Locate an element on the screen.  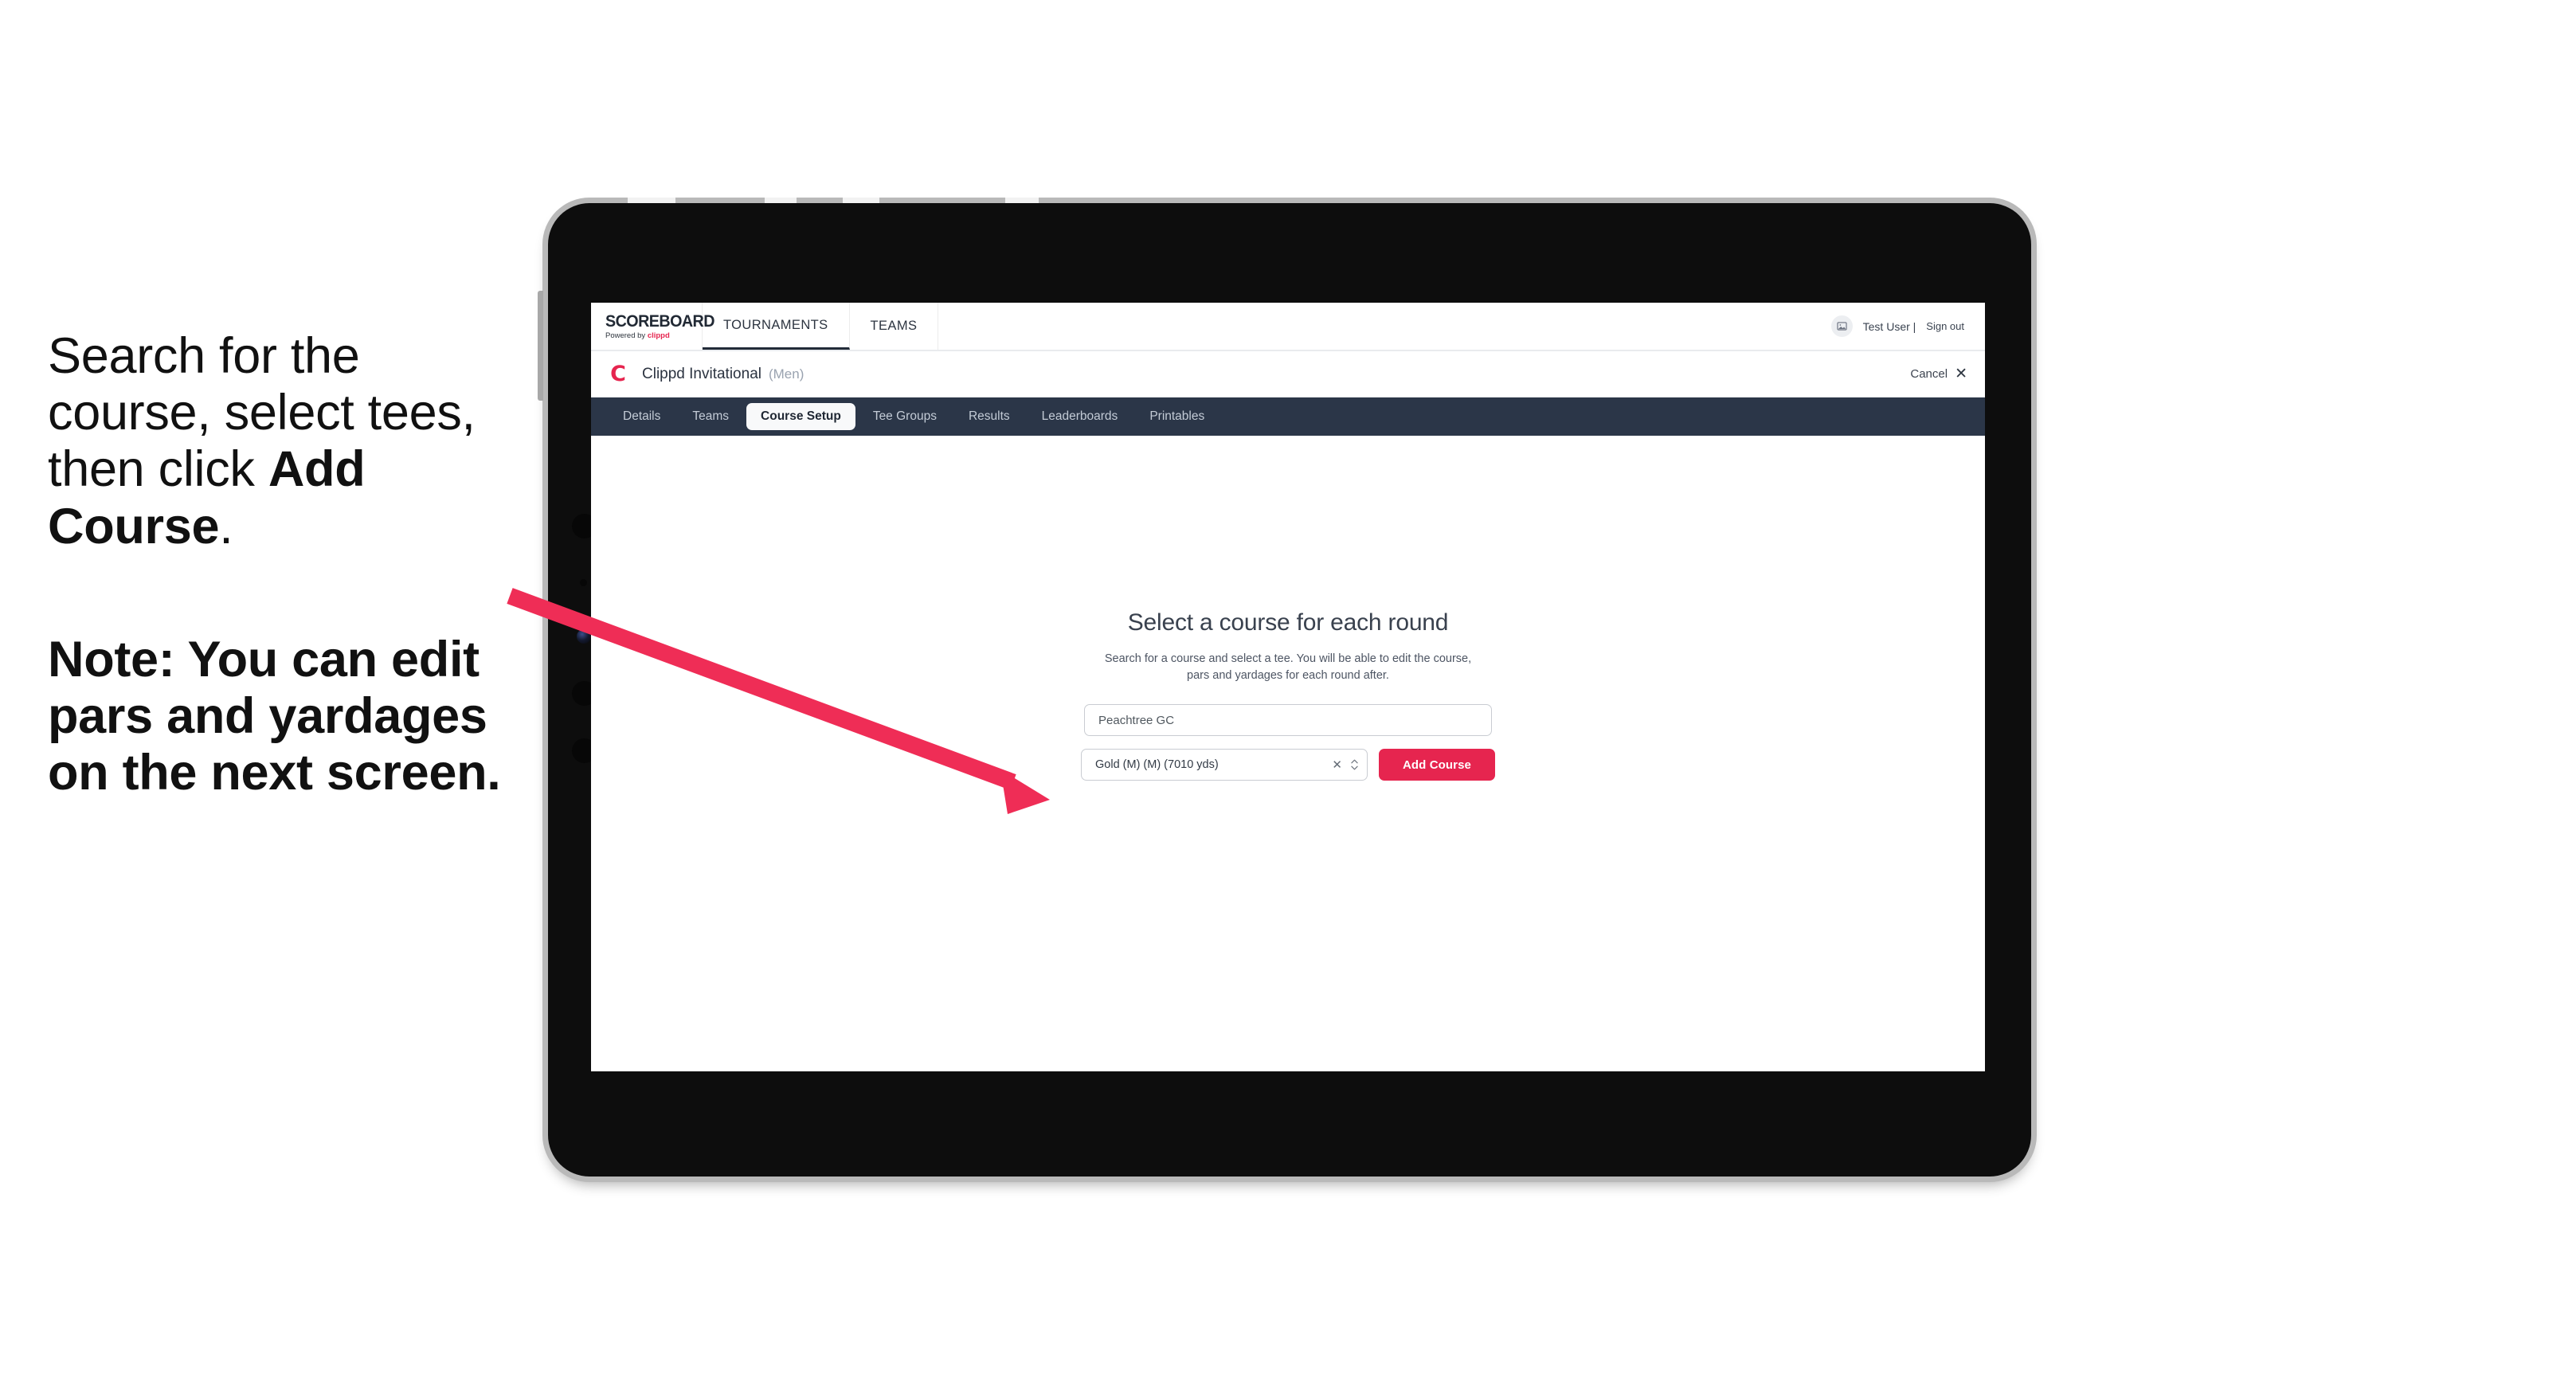
tournament-header: C Clippd Invitational (Men) Cancel ✕ is located at coordinates (1288, 374).